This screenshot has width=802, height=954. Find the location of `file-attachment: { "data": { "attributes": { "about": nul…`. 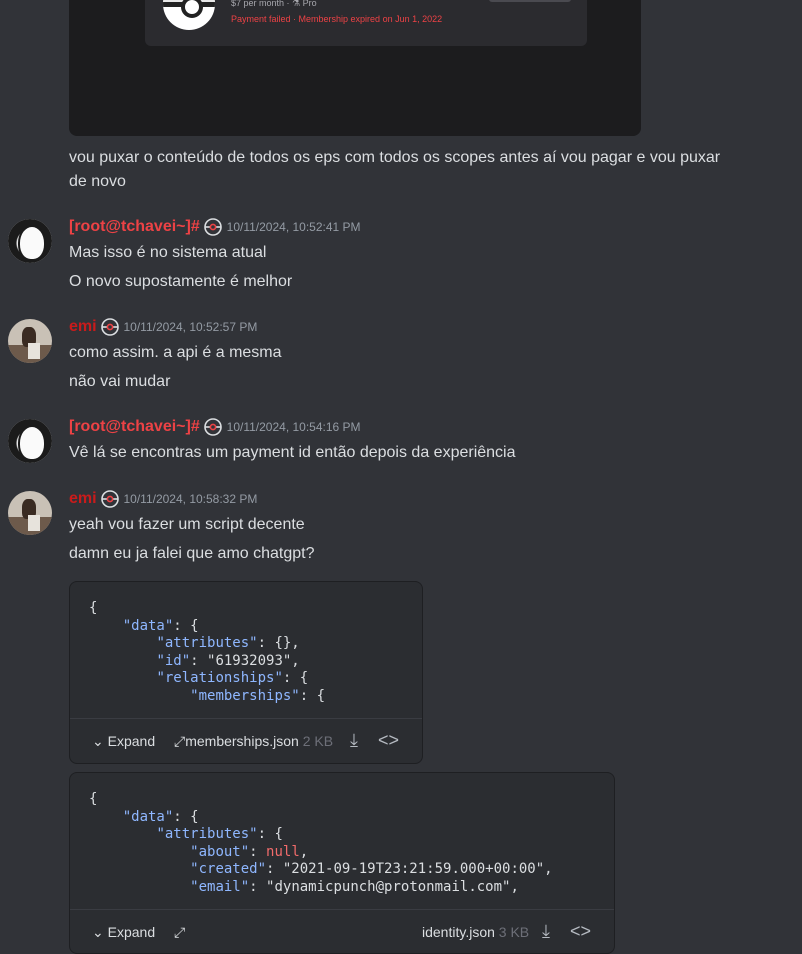

file-attachment: { "data": { "attributes": { "about": nul… is located at coordinates (342, 863).